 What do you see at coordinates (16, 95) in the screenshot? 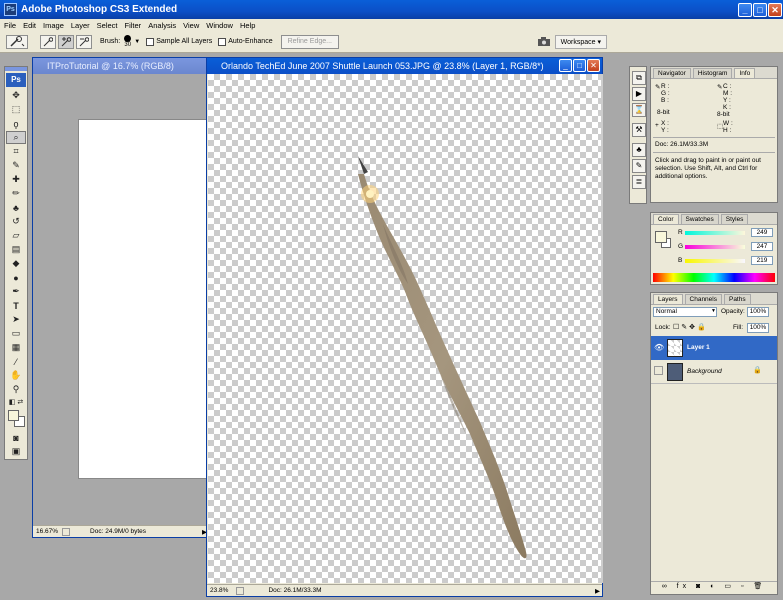
I see `move-tool-icon: ✥` at bounding box center [16, 95].